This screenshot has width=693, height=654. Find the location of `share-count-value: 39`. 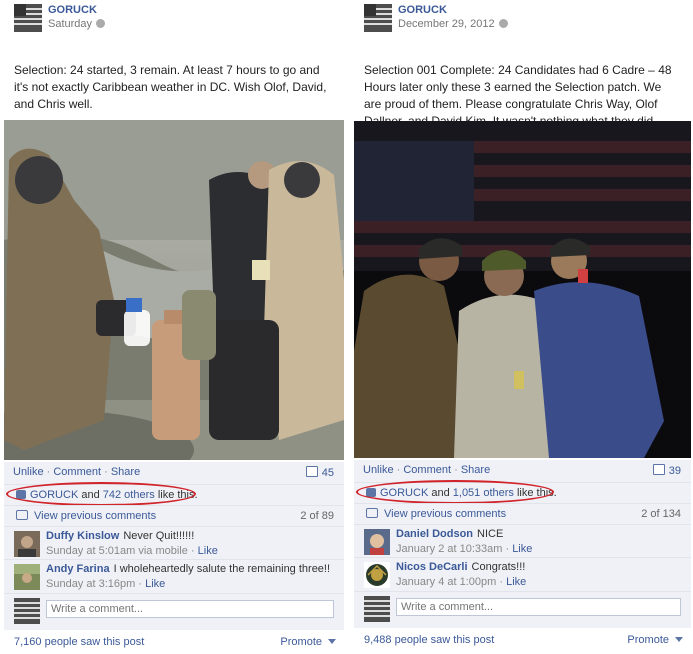

share-count-value: 39 is located at coordinates (675, 471).